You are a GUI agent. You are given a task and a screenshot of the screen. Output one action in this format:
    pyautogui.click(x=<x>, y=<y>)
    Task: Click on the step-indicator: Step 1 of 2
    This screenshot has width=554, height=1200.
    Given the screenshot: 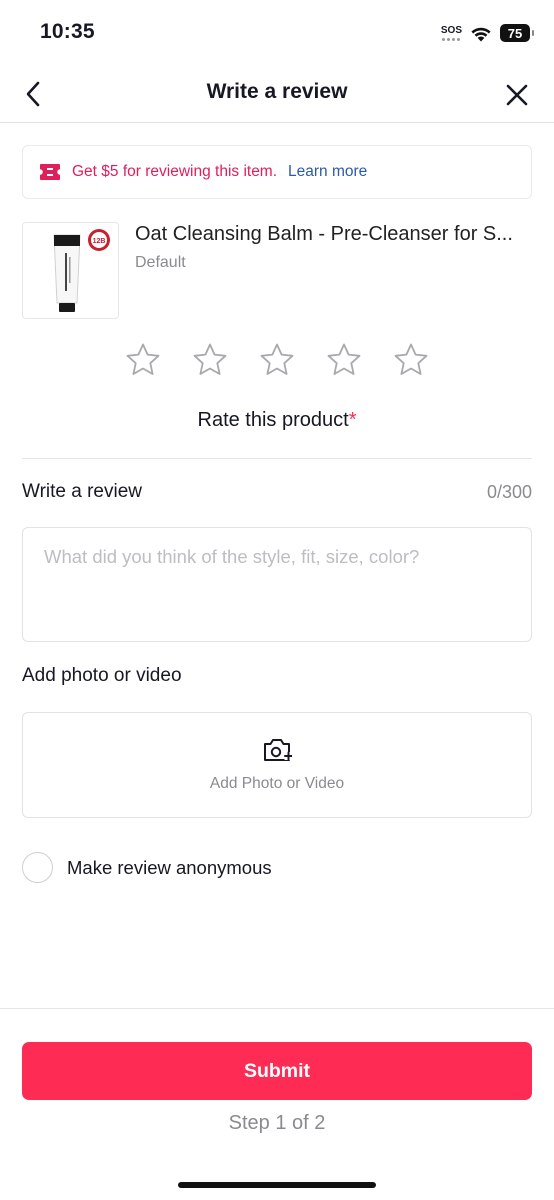 What is the action you would take?
    pyautogui.click(x=277, y=1123)
    